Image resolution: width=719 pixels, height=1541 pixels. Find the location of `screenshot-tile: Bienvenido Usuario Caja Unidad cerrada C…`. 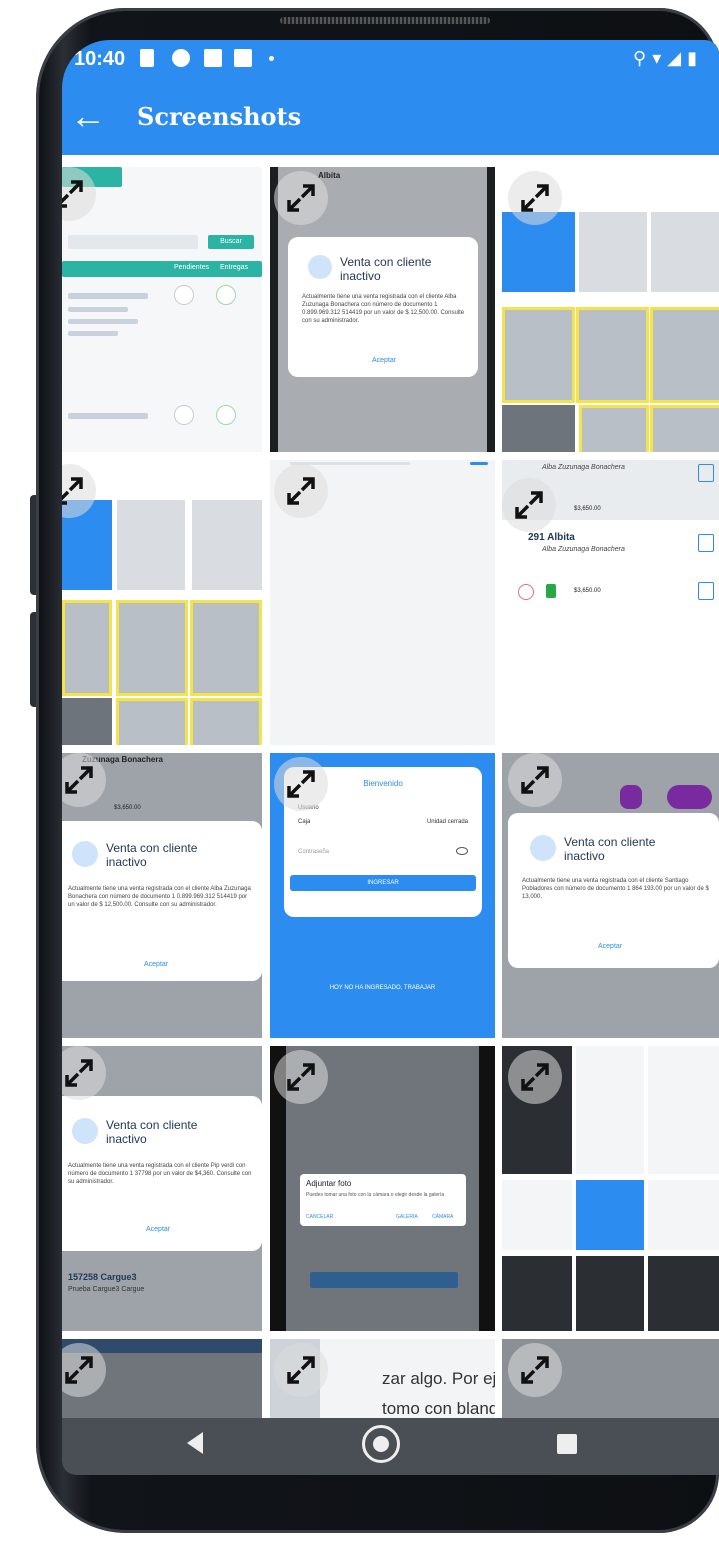

screenshot-tile: Bienvenido Usuario Caja Unidad cerrada C… is located at coordinates (382, 895).